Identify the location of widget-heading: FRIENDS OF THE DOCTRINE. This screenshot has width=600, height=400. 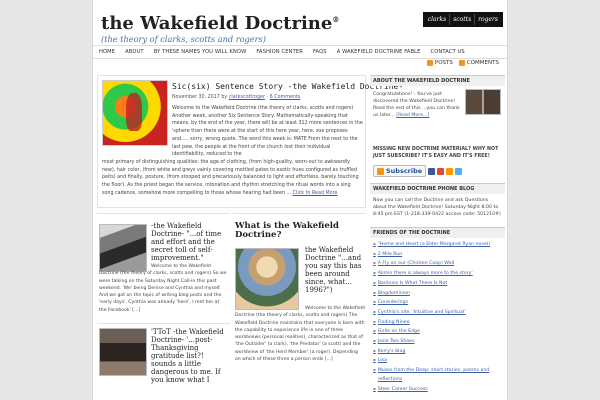
(437, 232).